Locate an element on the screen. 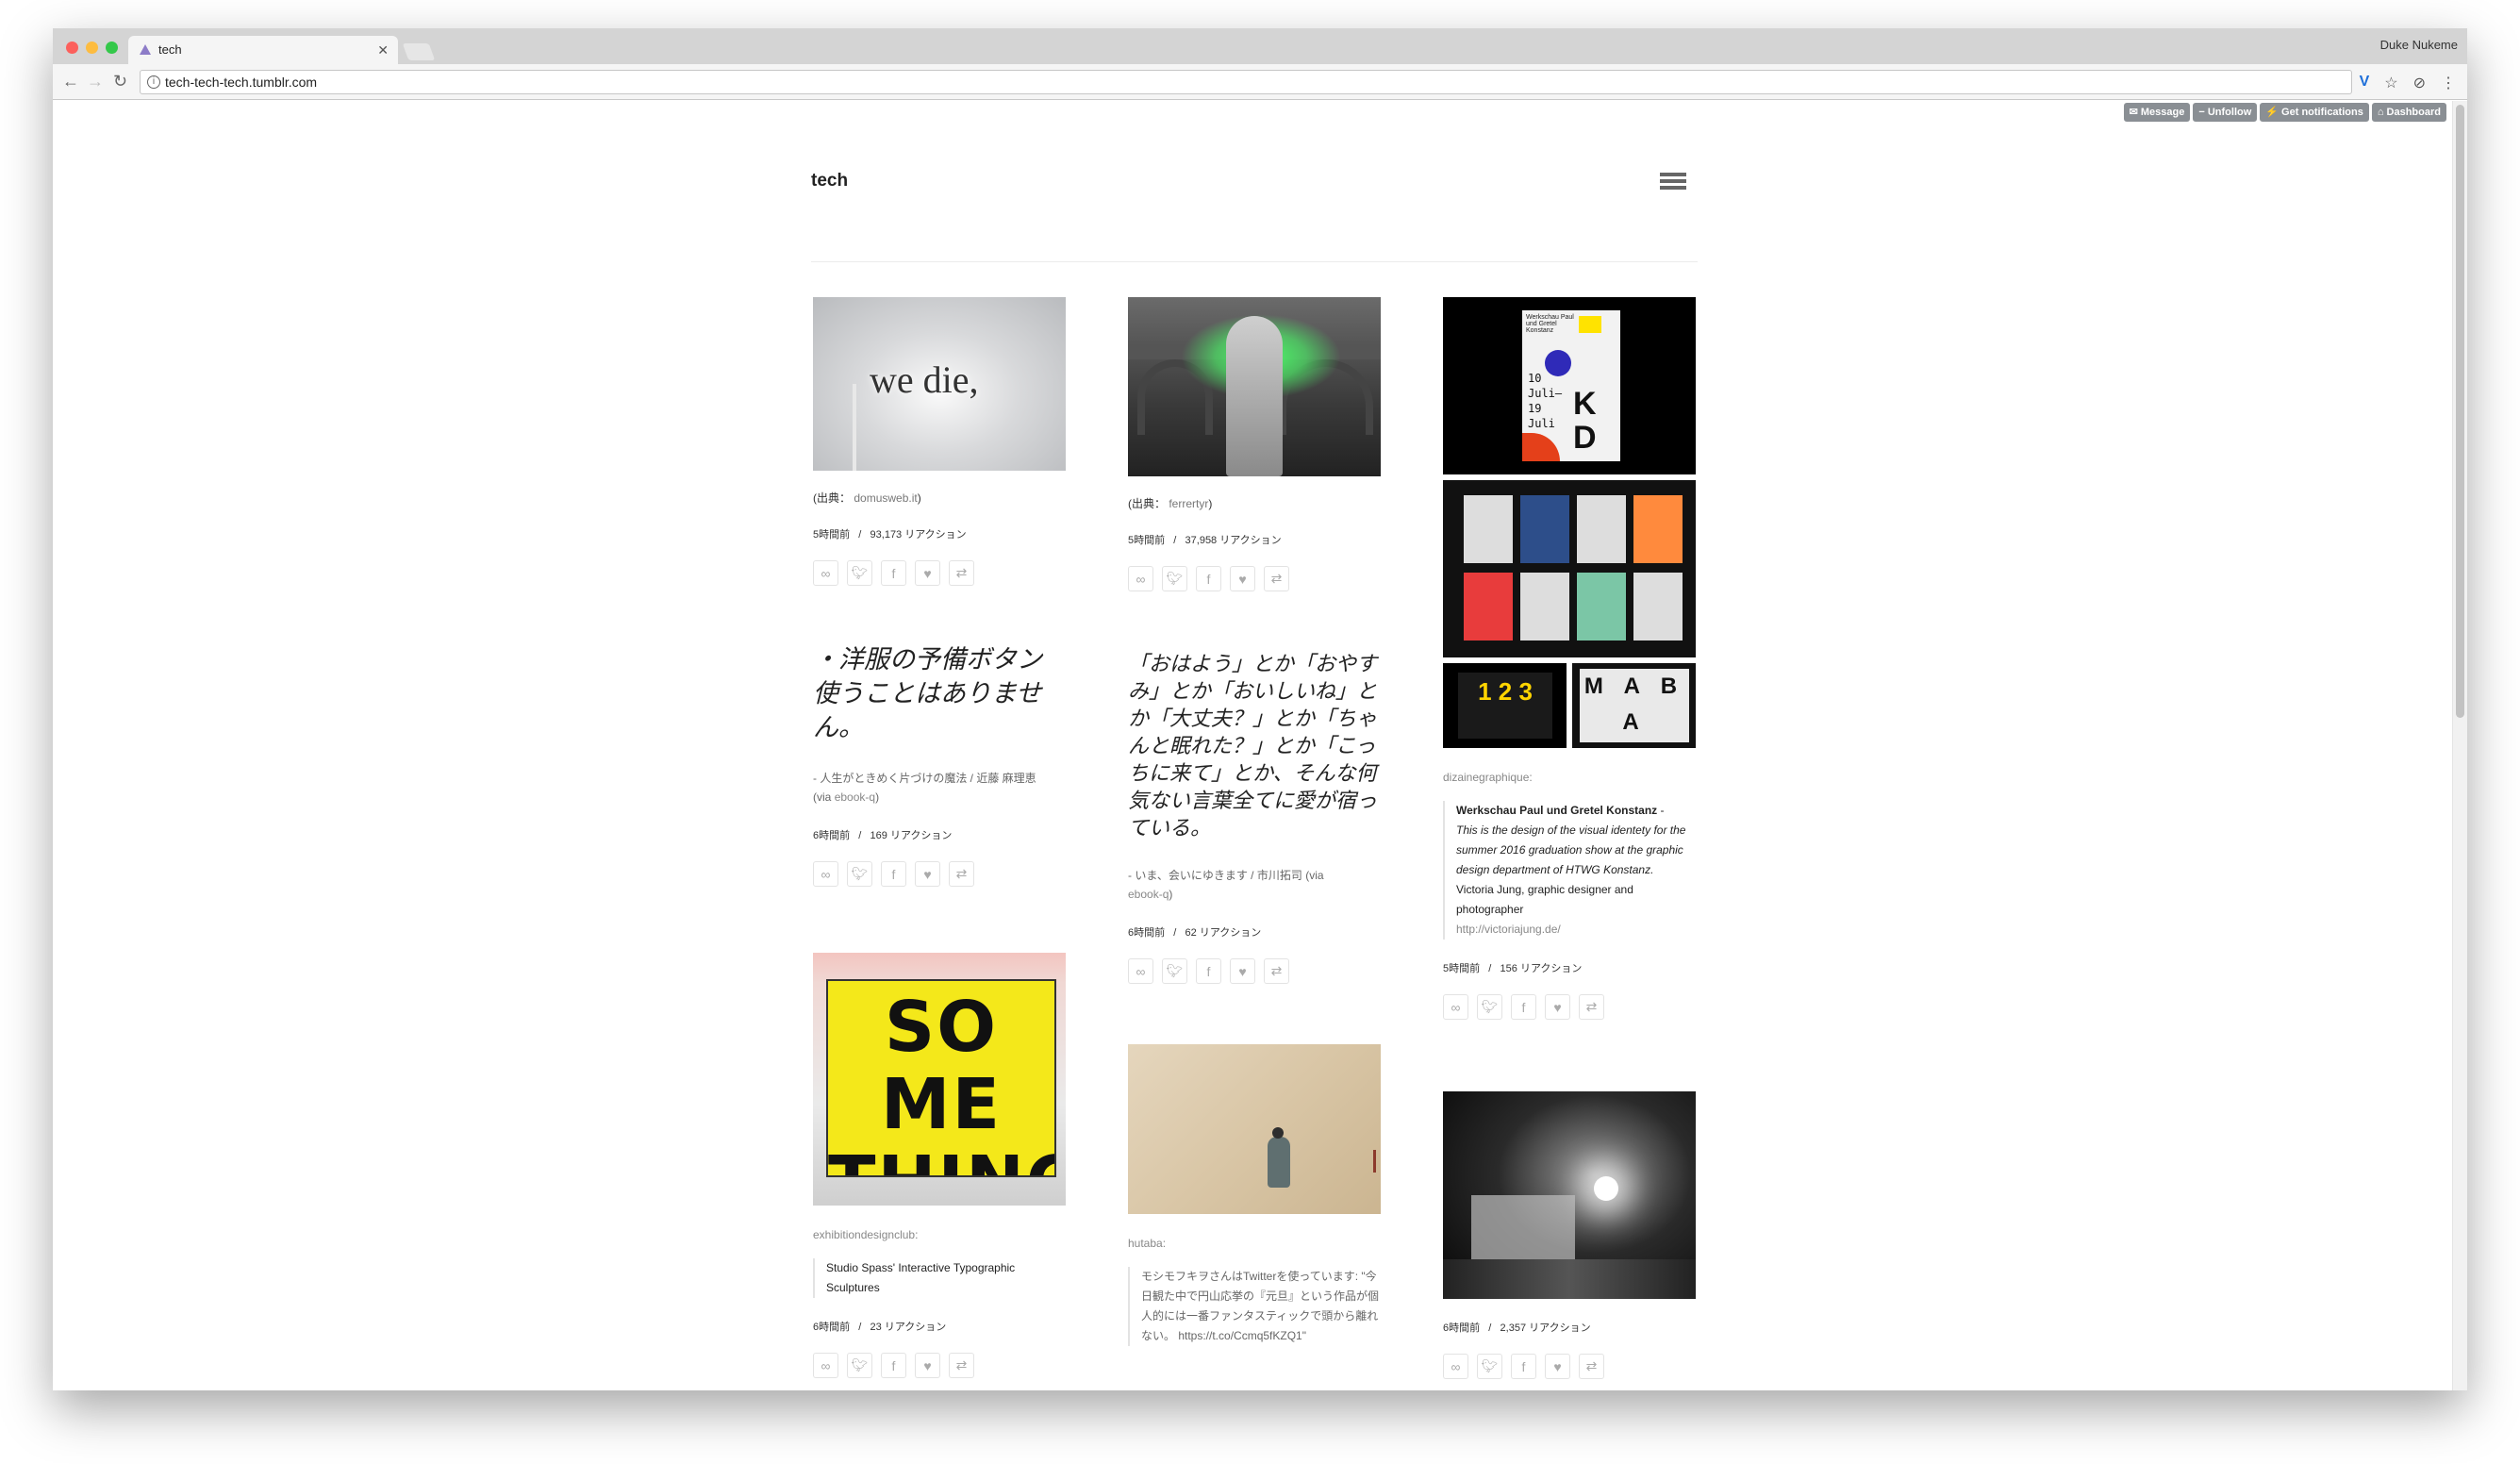 The height and width of the screenshot is (1464, 2520). zoom-window-button is located at coordinates (112, 48).